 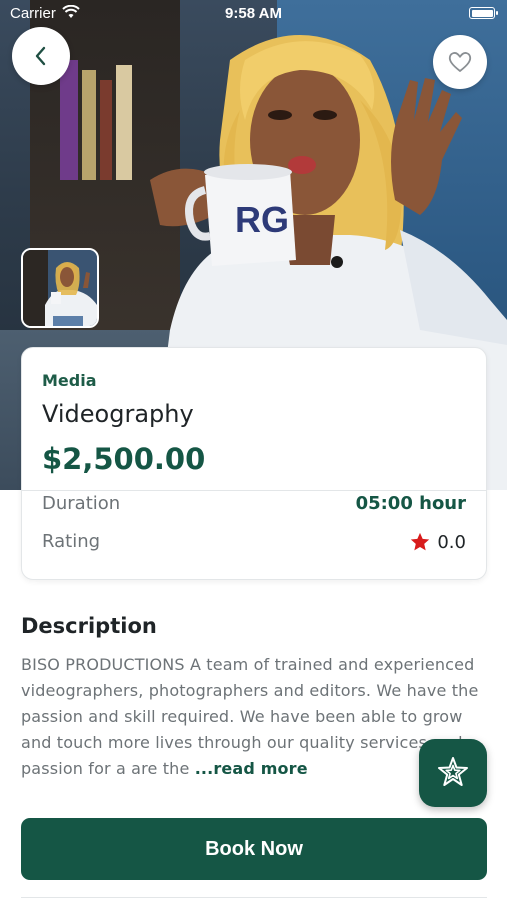 What do you see at coordinates (71, 541) in the screenshot?
I see `rating-label: Rating` at bounding box center [71, 541].